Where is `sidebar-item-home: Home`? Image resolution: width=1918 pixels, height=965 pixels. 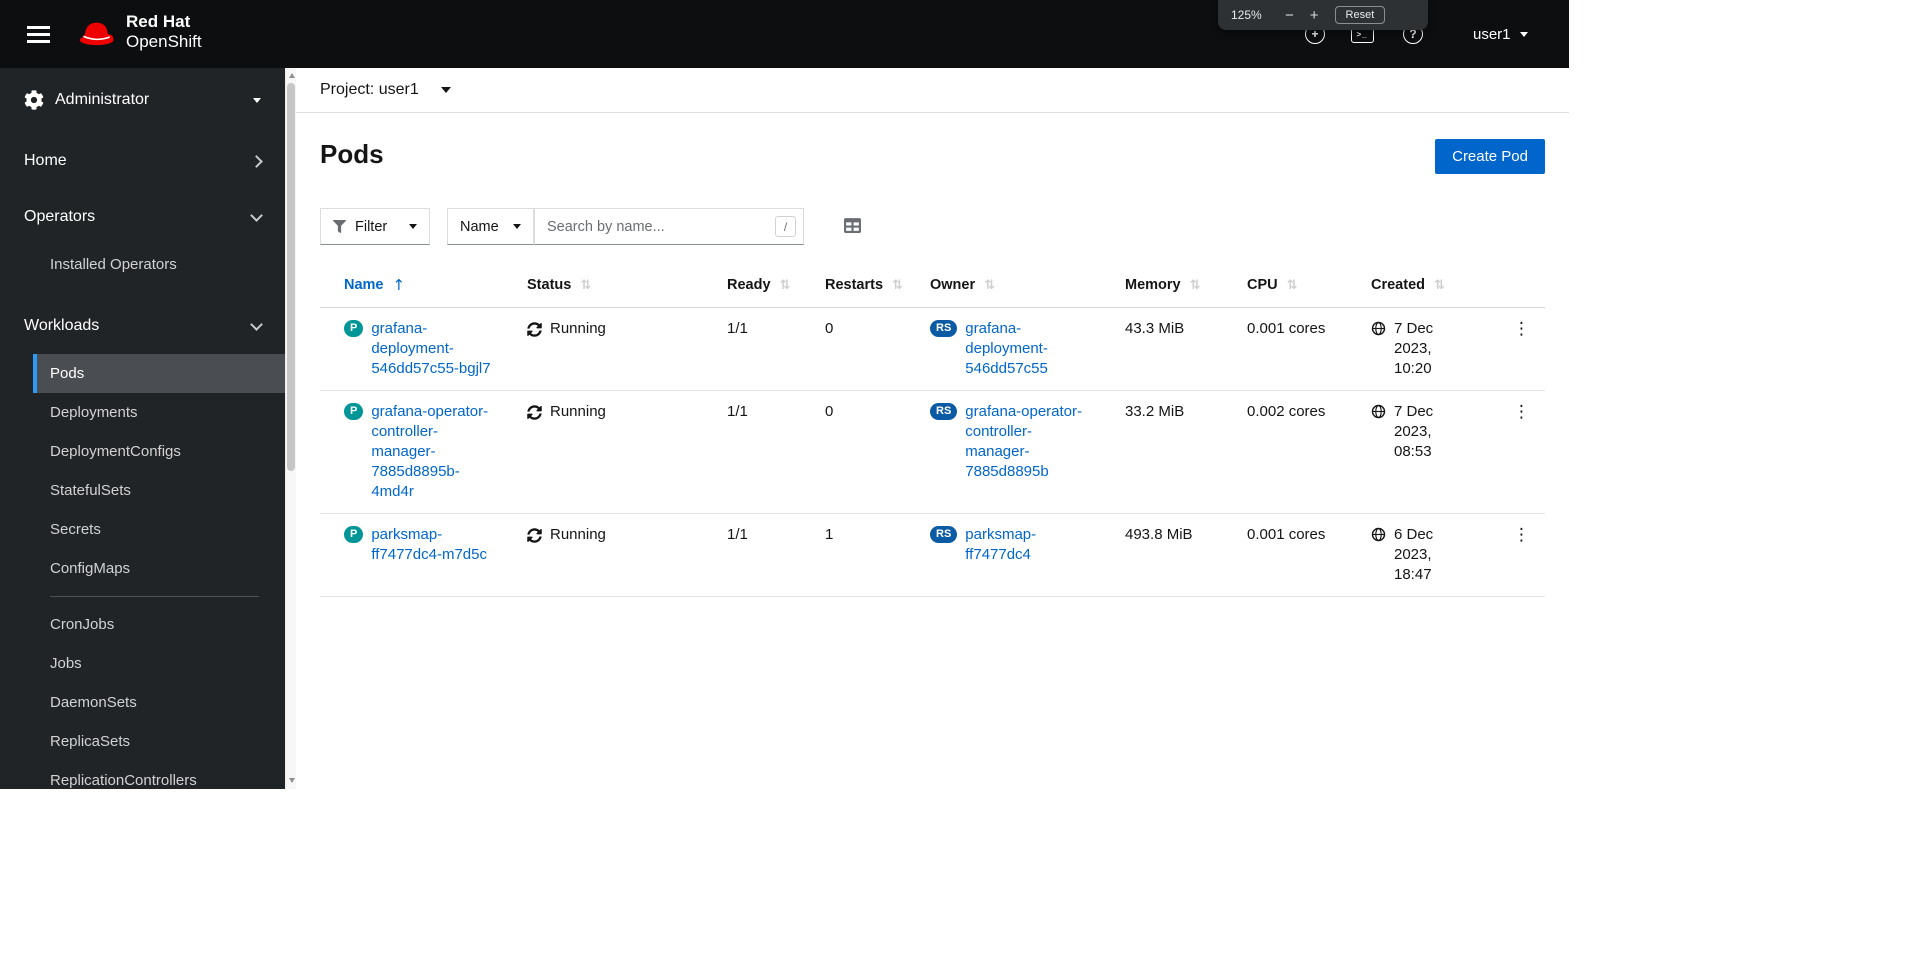 sidebar-item-home: Home is located at coordinates (142, 161).